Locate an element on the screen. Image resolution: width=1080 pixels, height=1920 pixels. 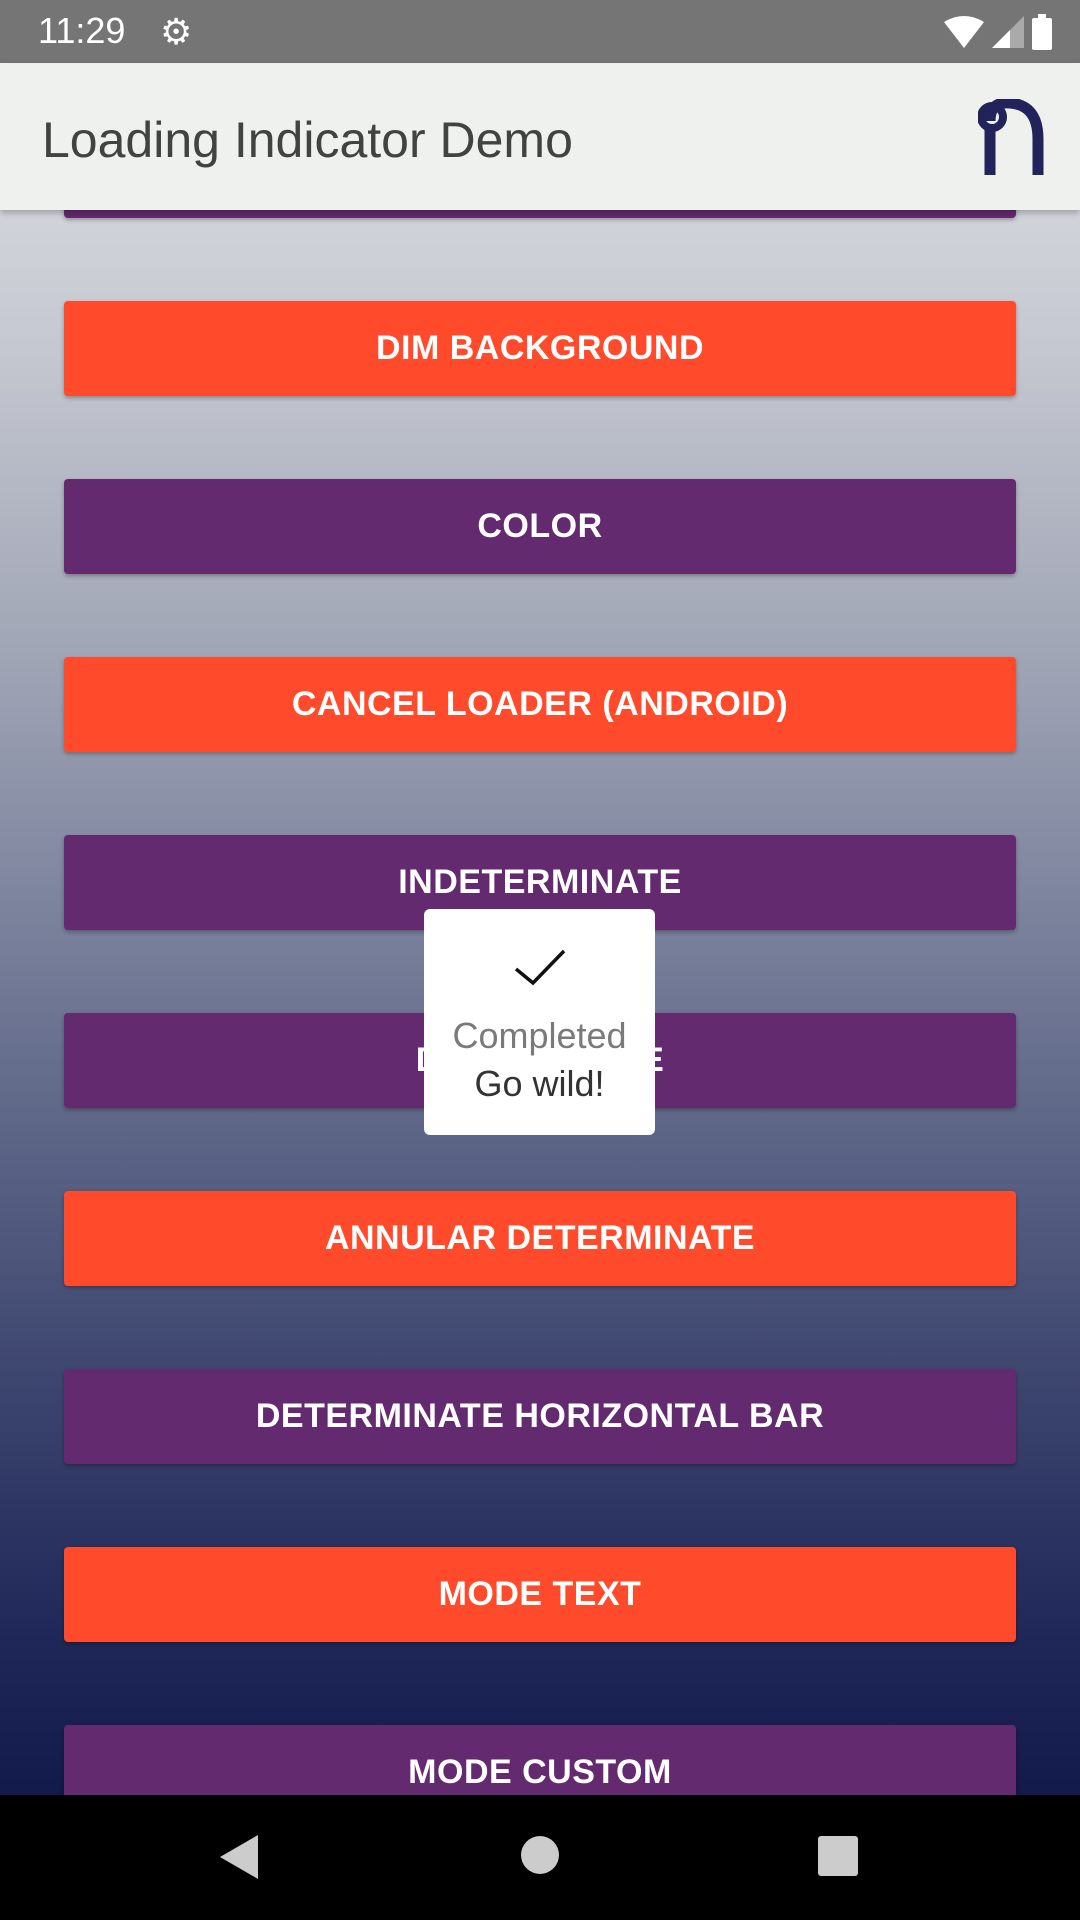
button-annular-determinate: ANNULAR DETERMINATE is located at coordinates (540, 1238).